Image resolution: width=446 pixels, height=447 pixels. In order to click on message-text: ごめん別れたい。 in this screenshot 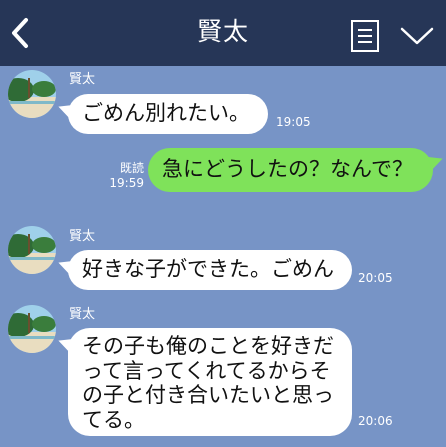, I will do `click(166, 113)`.